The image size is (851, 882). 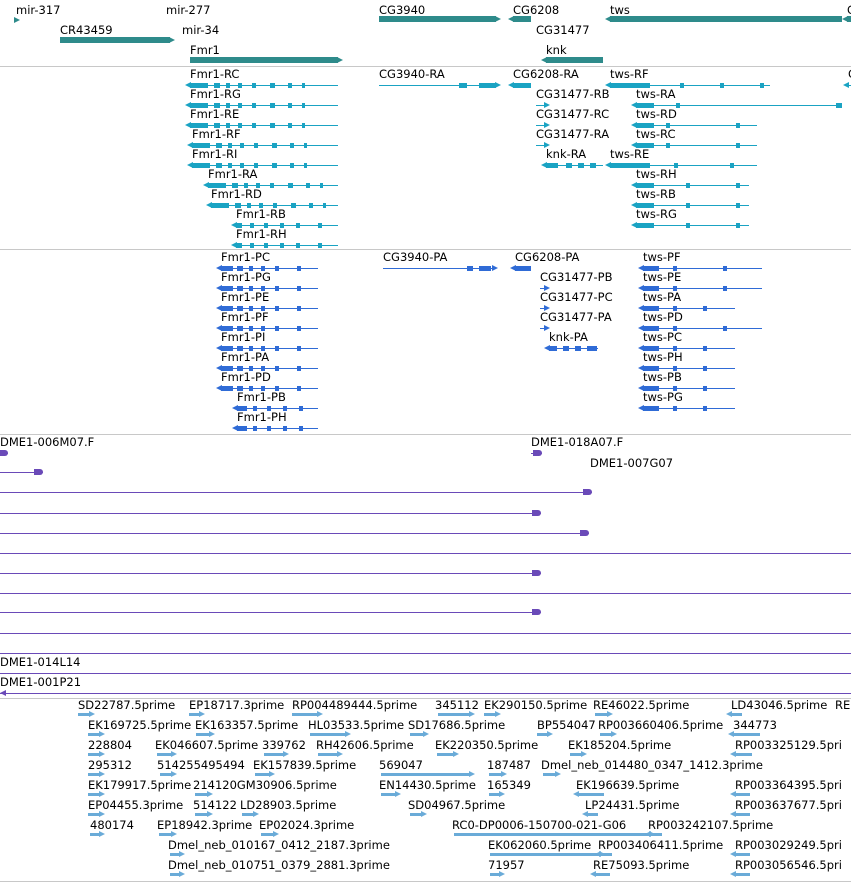 I want to click on feature-label: EK062060.5prime, so click(x=540, y=845).